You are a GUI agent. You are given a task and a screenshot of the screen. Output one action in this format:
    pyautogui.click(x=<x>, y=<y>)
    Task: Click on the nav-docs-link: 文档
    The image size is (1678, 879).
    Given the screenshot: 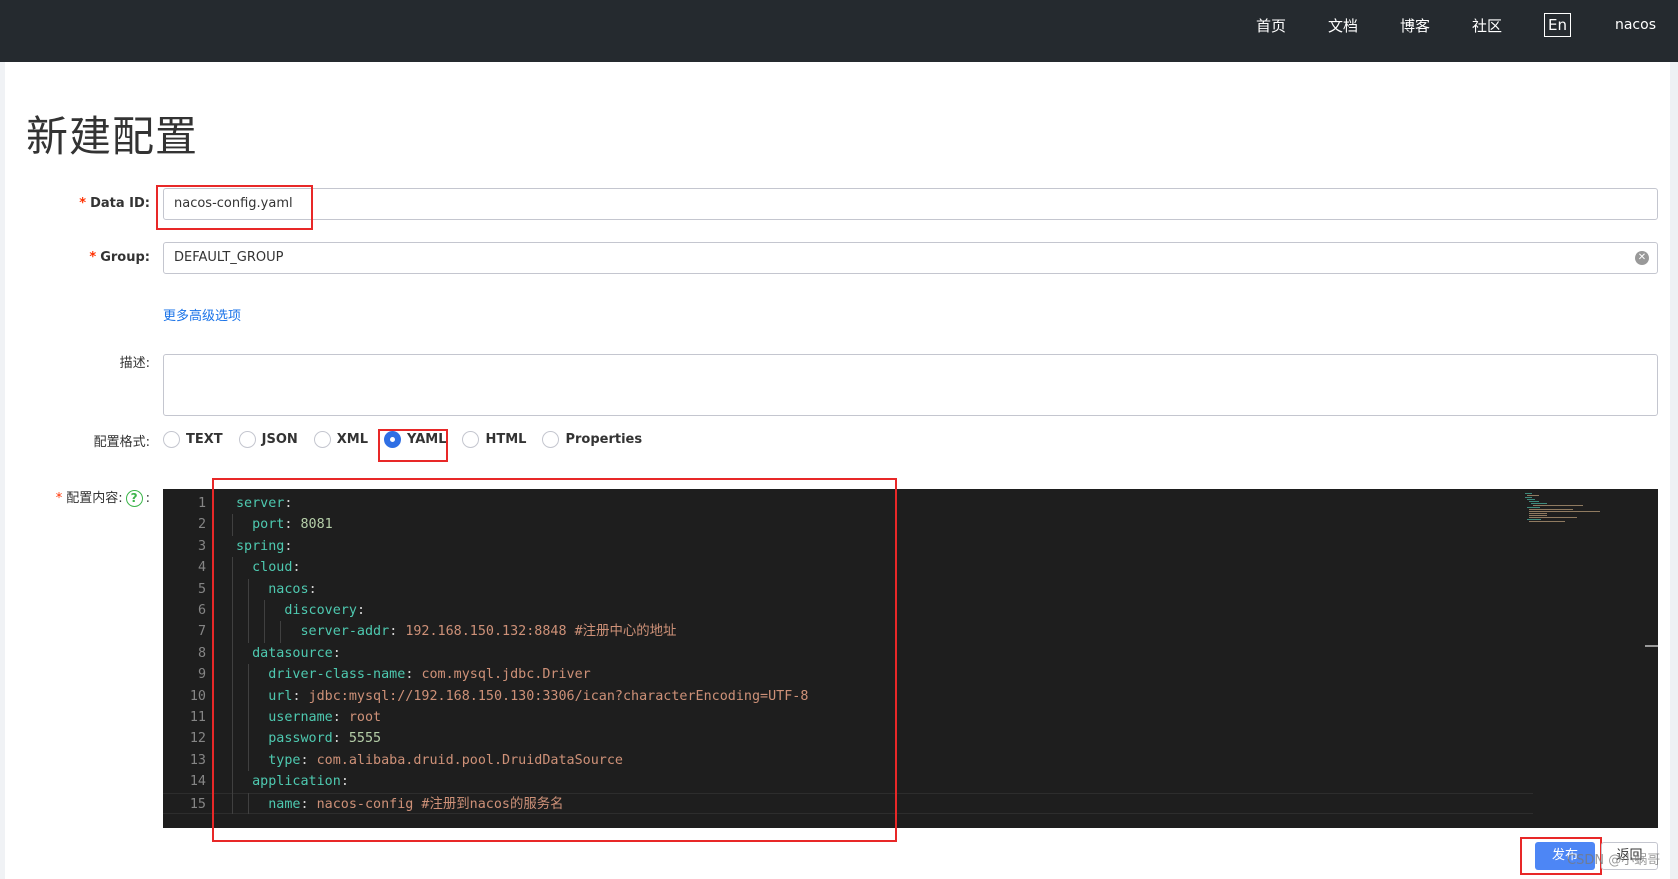 What is the action you would take?
    pyautogui.click(x=1343, y=25)
    